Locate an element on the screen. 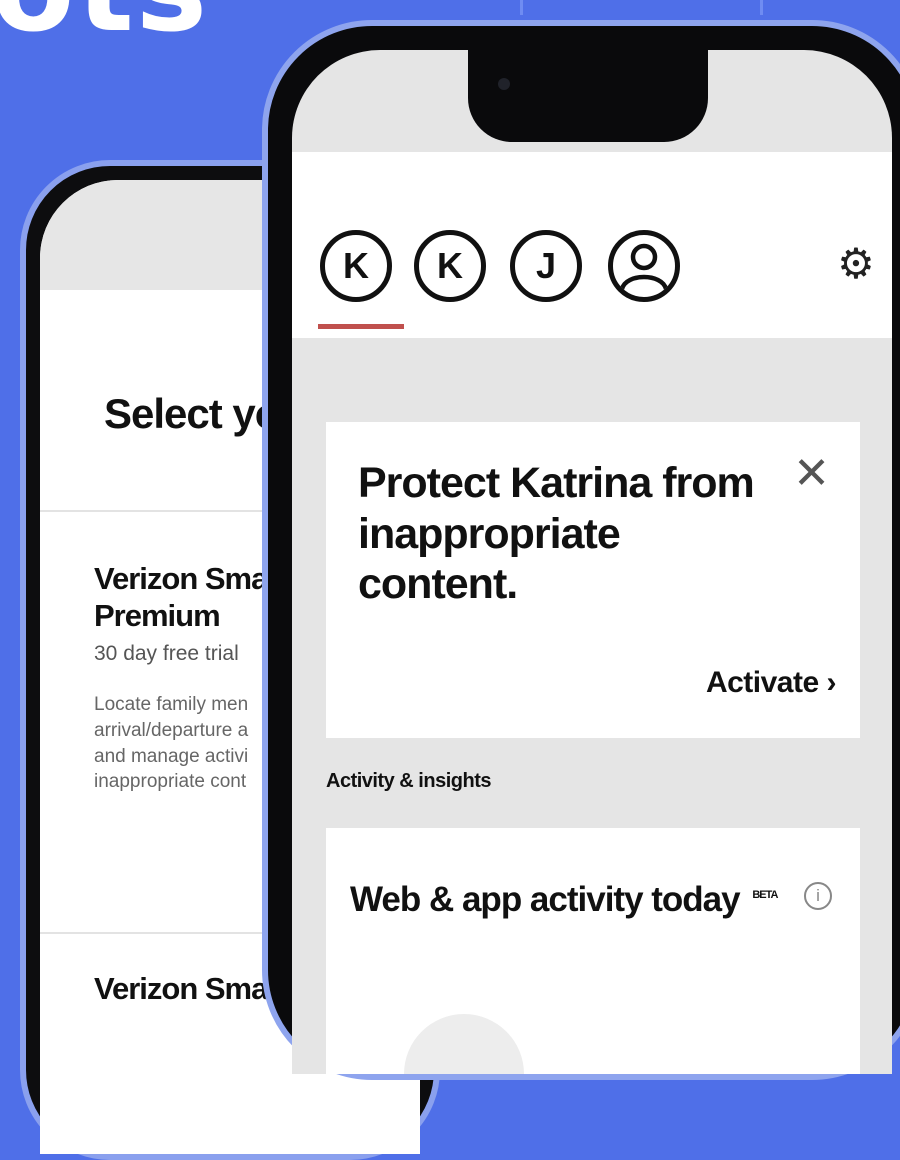 Image resolution: width=900 pixels, height=1160 pixels. info-icon: i is located at coordinates (818, 896).